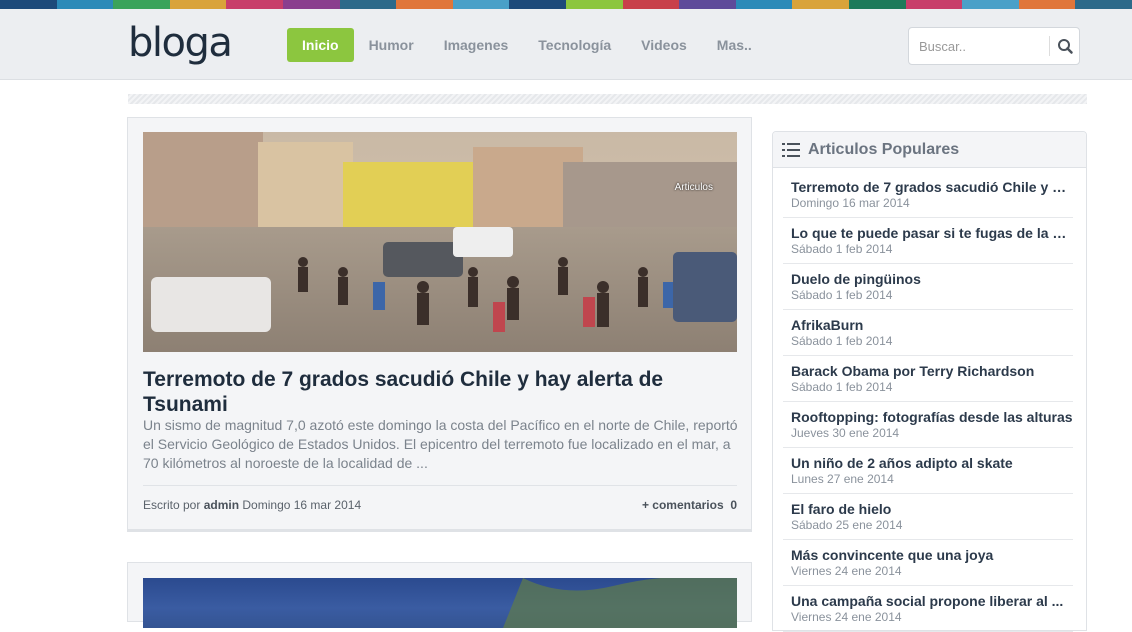  I want to click on comments-link: + comentarios 0, so click(689, 505).